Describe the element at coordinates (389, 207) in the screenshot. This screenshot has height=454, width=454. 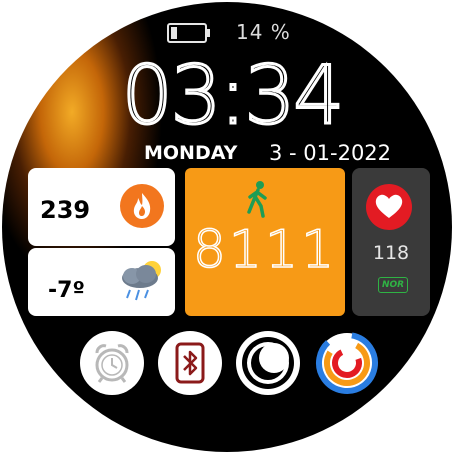
I see `heart-icon` at that location.